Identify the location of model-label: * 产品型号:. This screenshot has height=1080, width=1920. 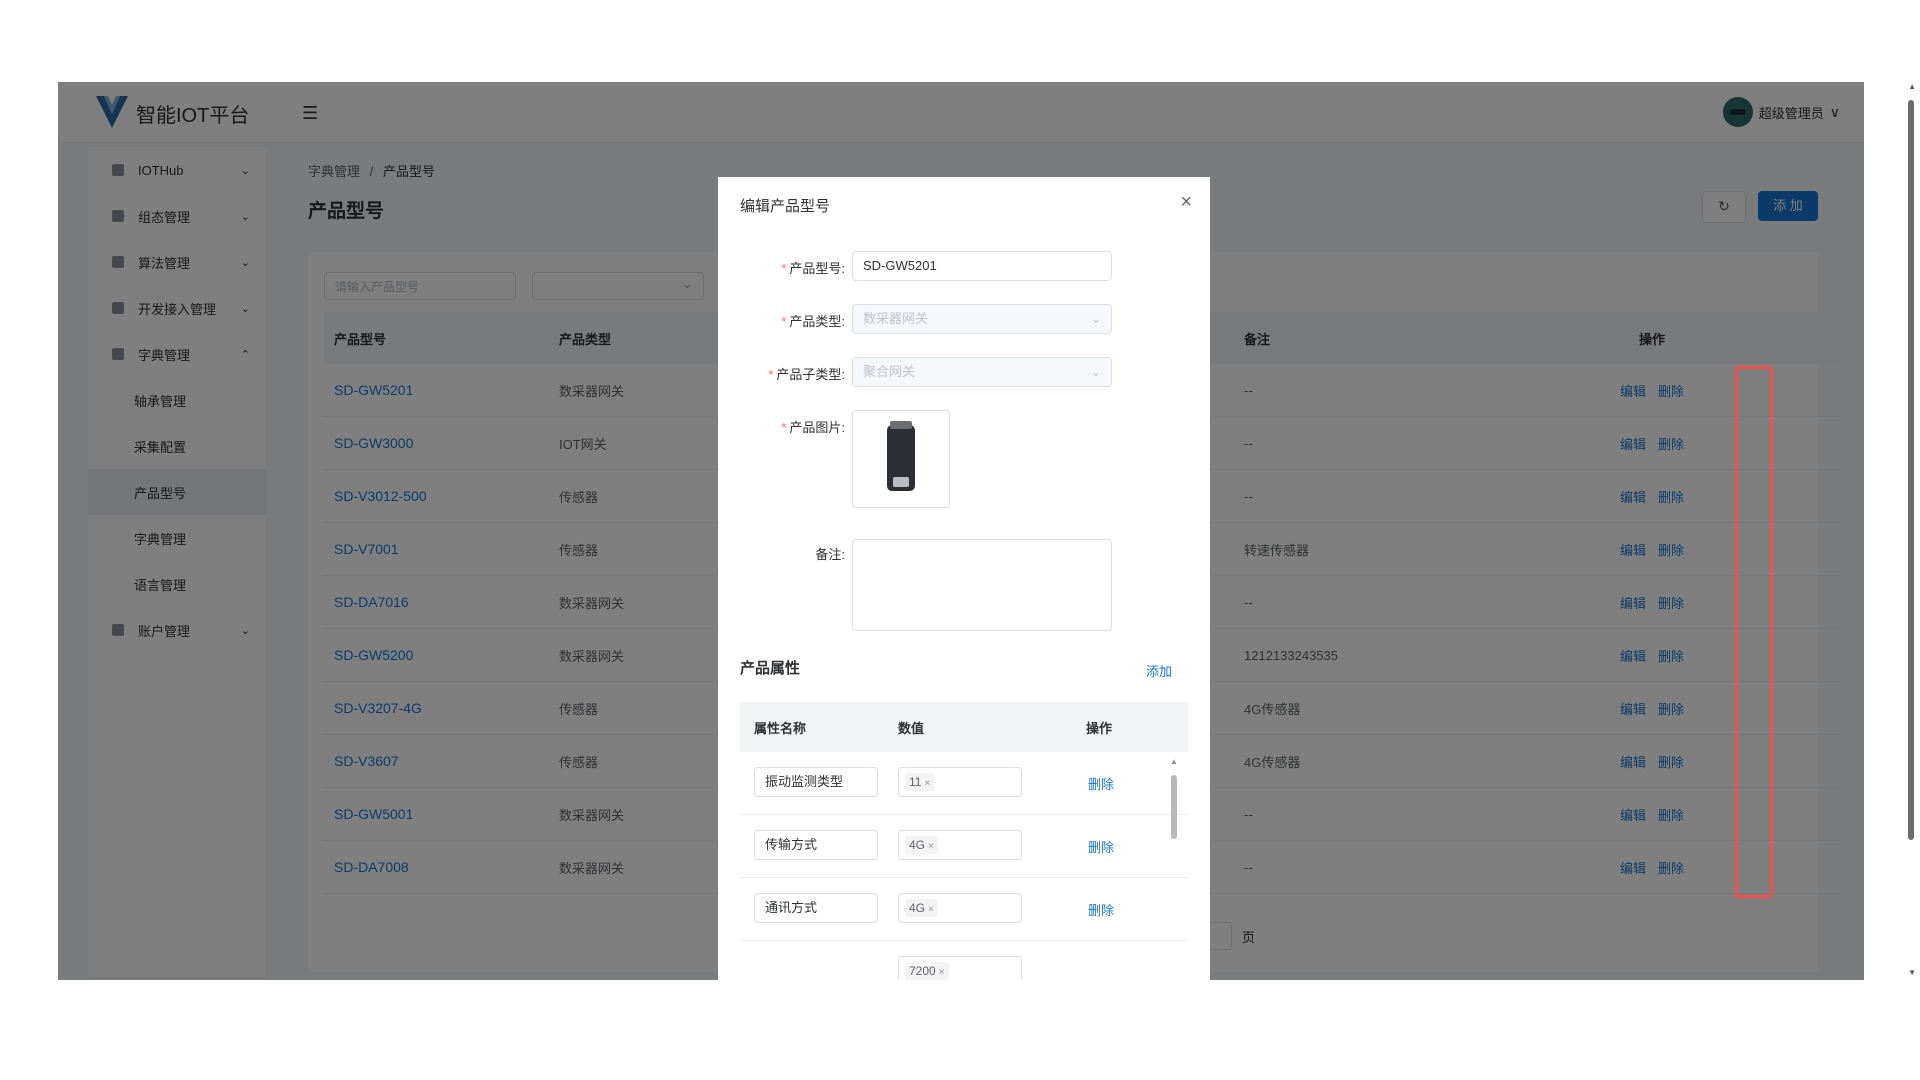
(813, 268).